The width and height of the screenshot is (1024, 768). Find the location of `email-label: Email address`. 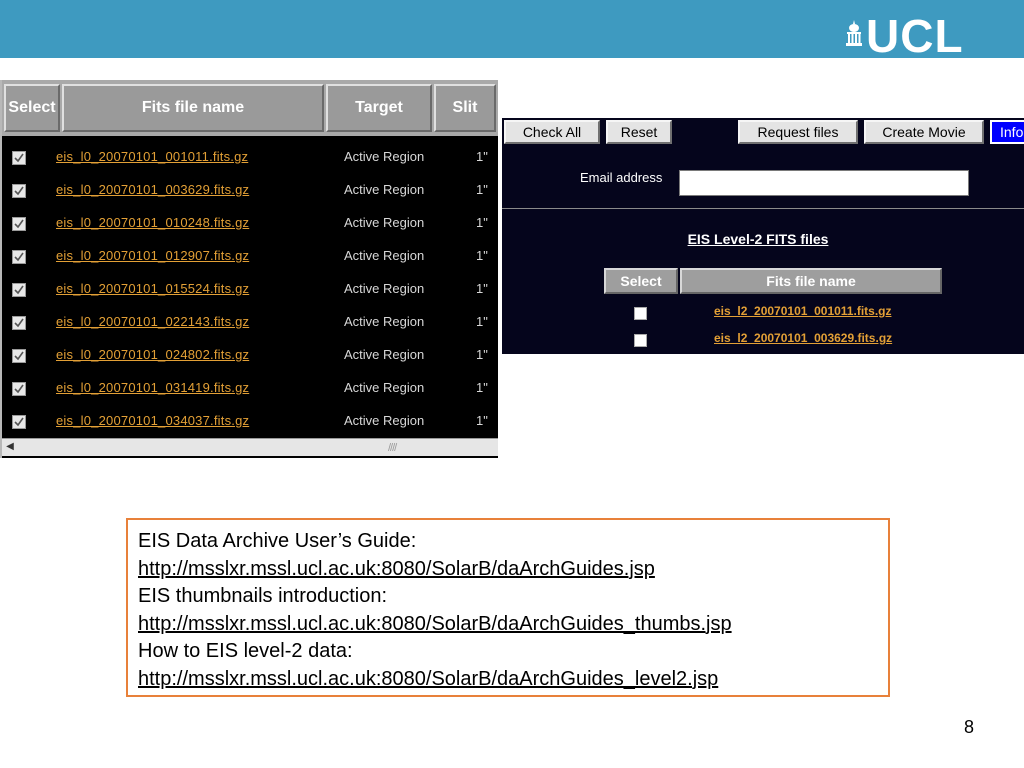

email-label: Email address is located at coordinates (621, 177).